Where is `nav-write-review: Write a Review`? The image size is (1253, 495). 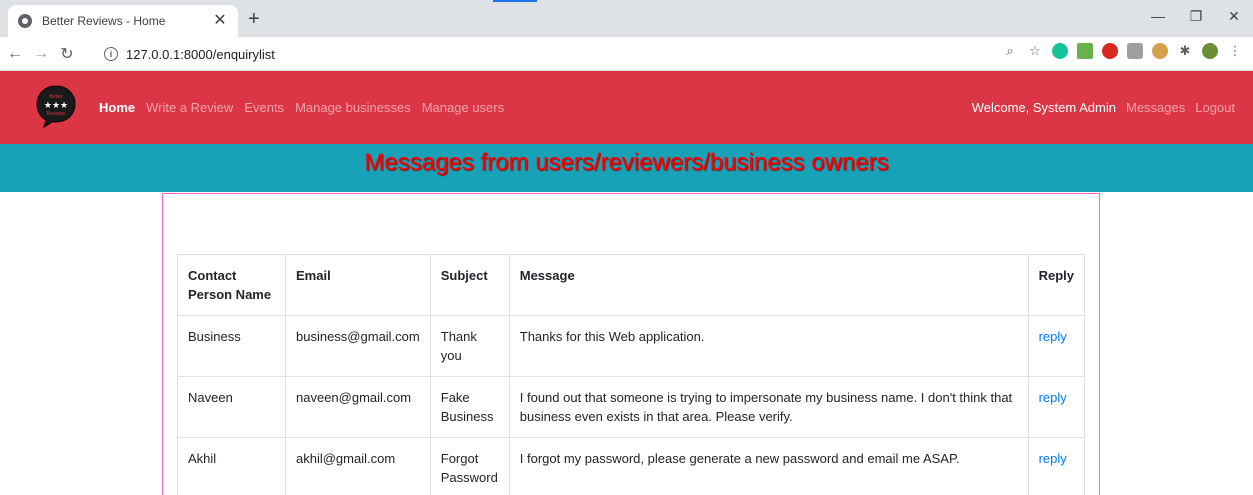
nav-write-review: Write a Review is located at coordinates (189, 107).